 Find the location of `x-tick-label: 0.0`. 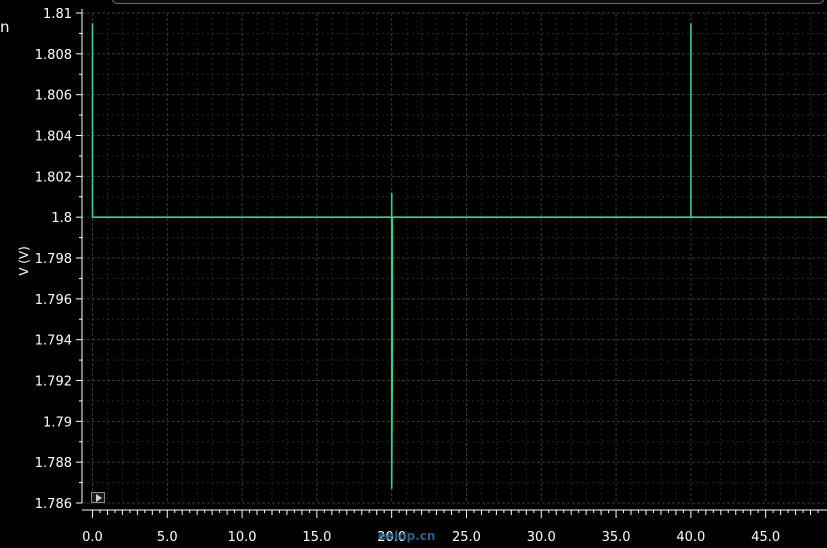

x-tick-label: 0.0 is located at coordinates (92, 537).